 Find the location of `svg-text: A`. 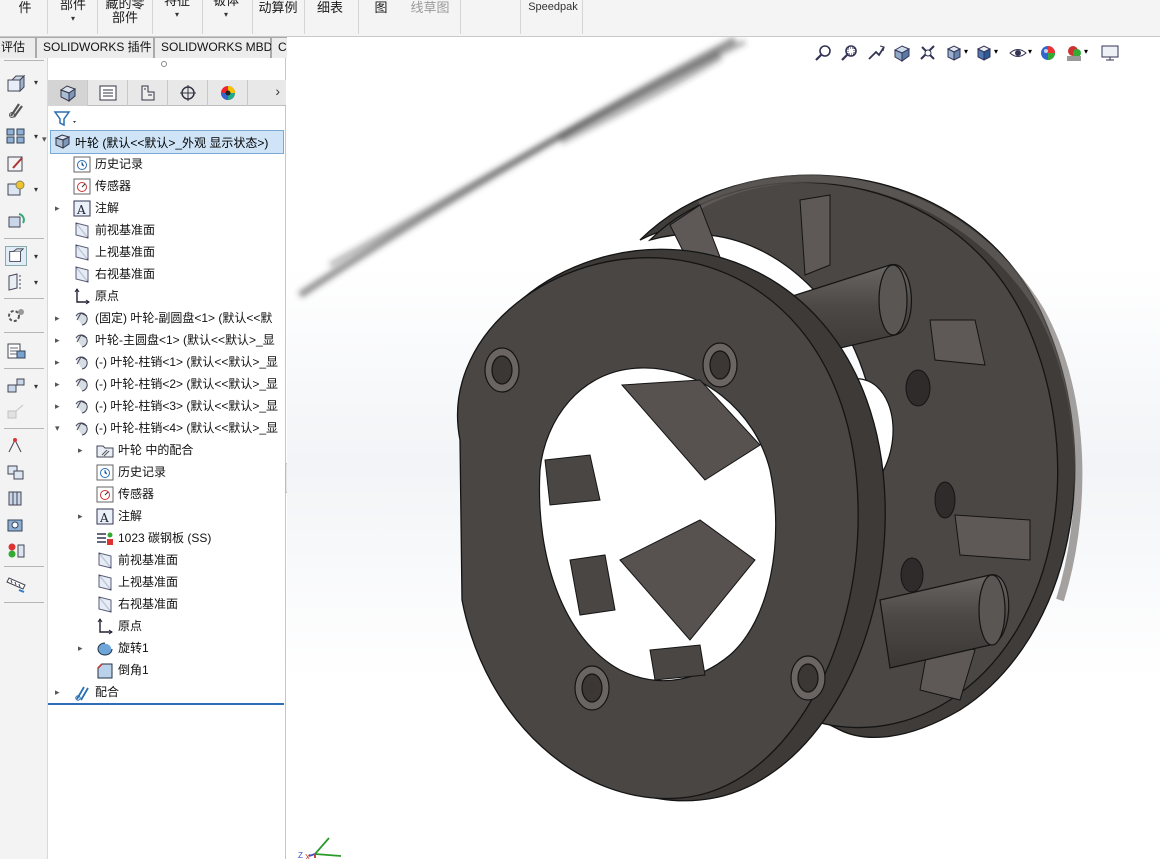

svg-text: A is located at coordinates (104, 518).